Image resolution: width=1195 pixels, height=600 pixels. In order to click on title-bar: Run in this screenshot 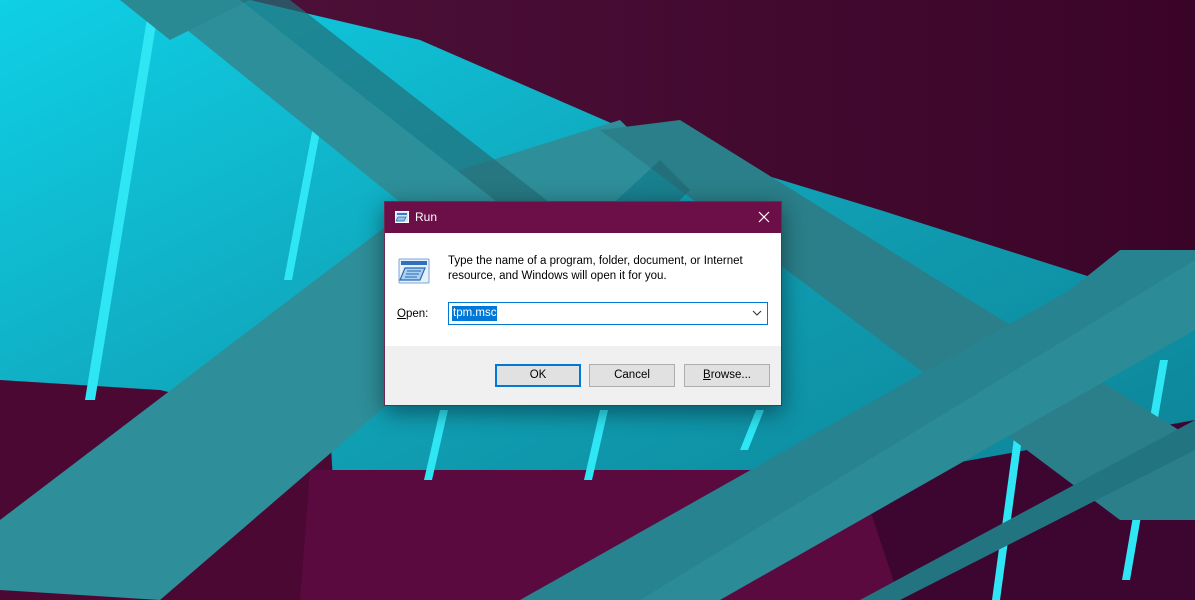, I will do `click(583, 217)`.